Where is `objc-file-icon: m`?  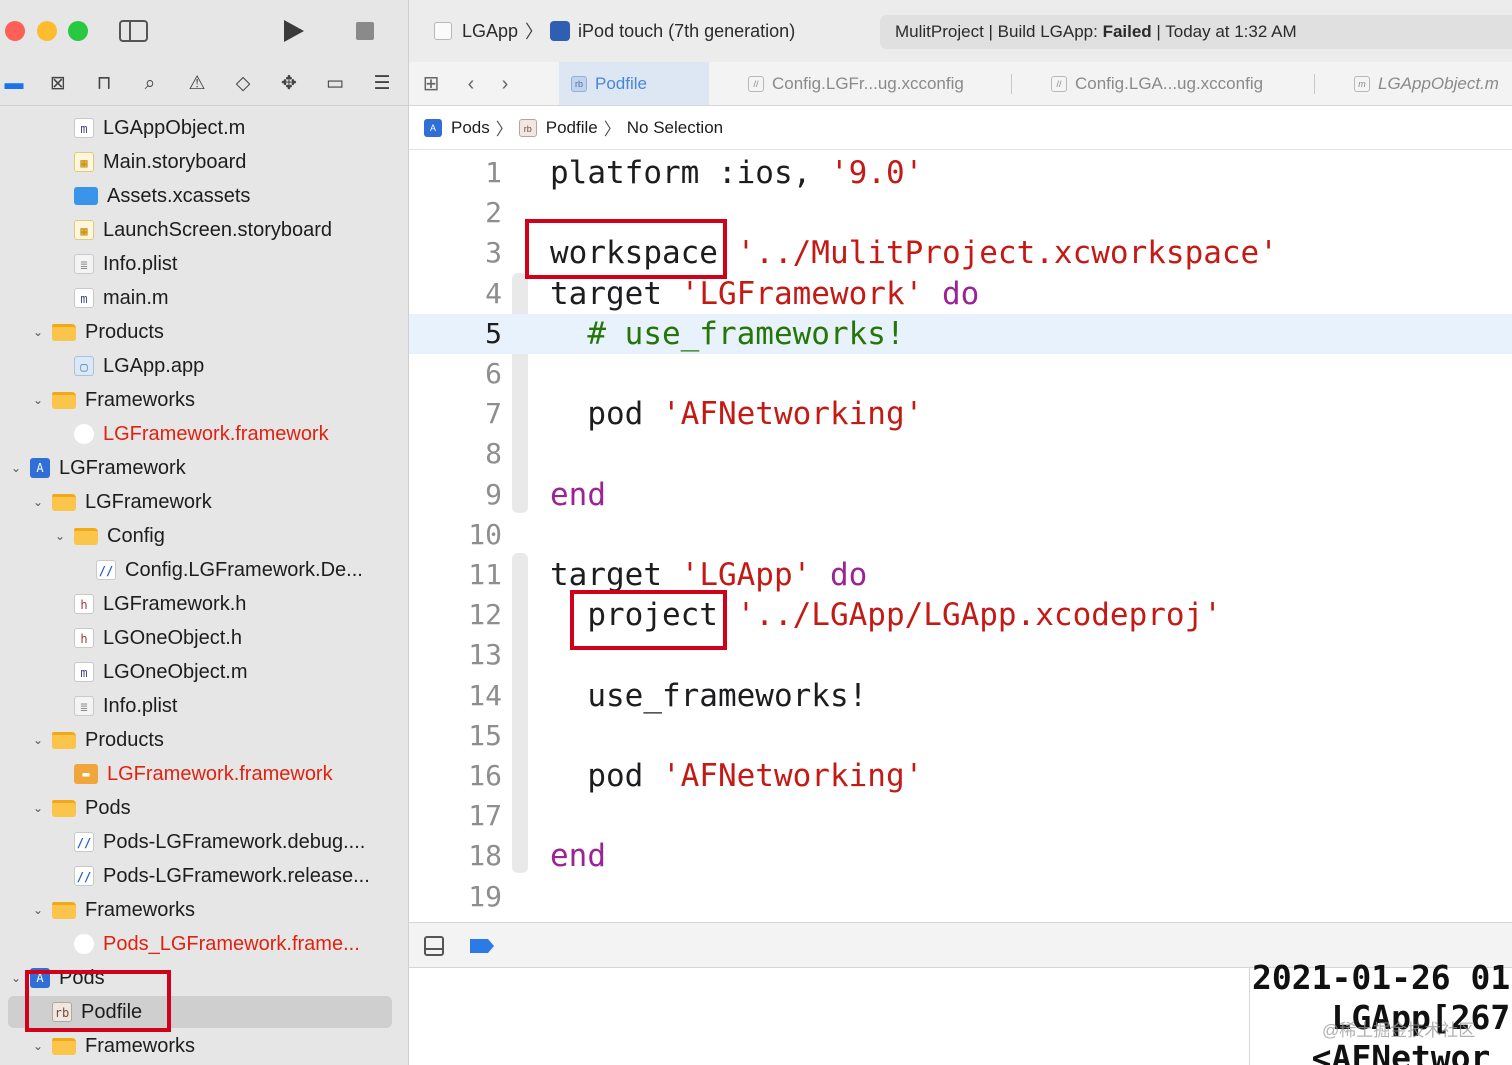
objc-file-icon: m is located at coordinates (84, 672).